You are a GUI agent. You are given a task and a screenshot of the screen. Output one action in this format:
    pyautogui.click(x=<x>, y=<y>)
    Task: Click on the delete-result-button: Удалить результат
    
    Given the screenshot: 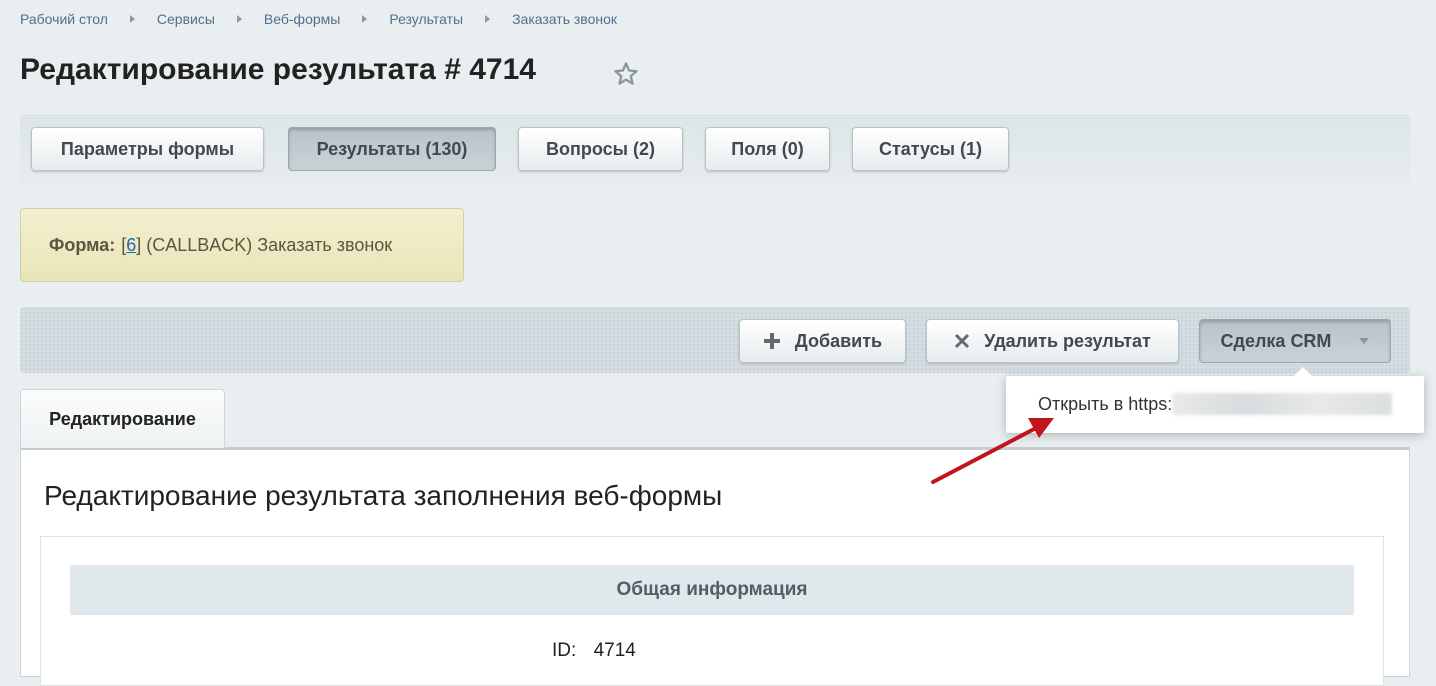 What is the action you would take?
    pyautogui.click(x=1052, y=341)
    